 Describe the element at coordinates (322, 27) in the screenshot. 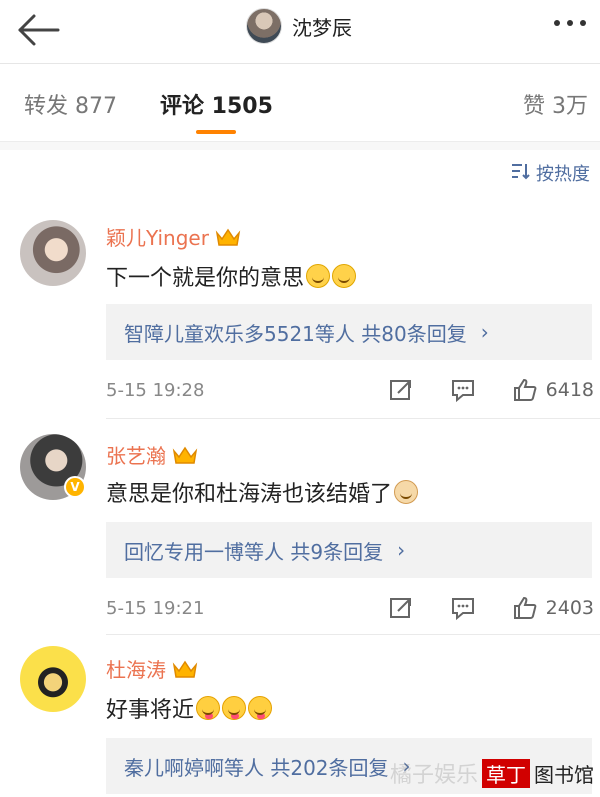

I see `page-title: 沈梦辰` at that location.